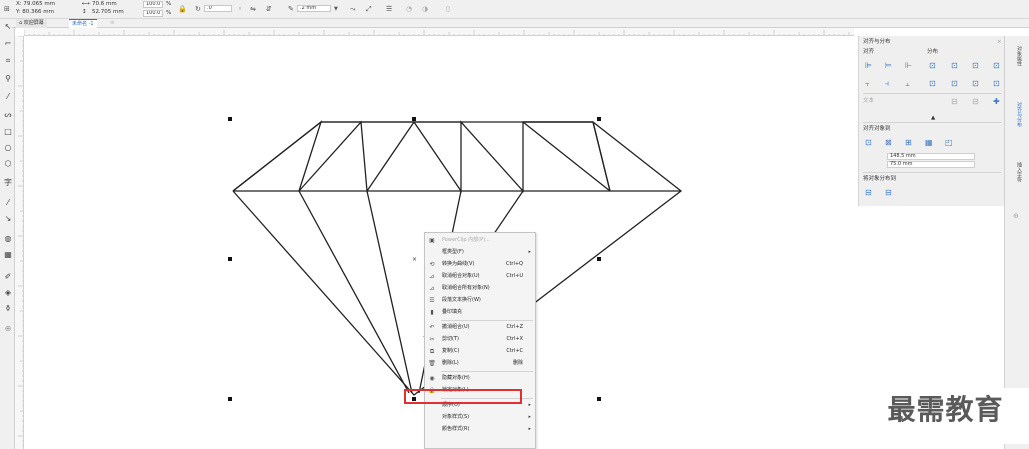 Image resolution: width=1029 pixels, height=449 pixels. What do you see at coordinates (480, 327) in the screenshot?
I see `menu-item: ↶ 撤消组合(U) Ctrl+Z` at bounding box center [480, 327].